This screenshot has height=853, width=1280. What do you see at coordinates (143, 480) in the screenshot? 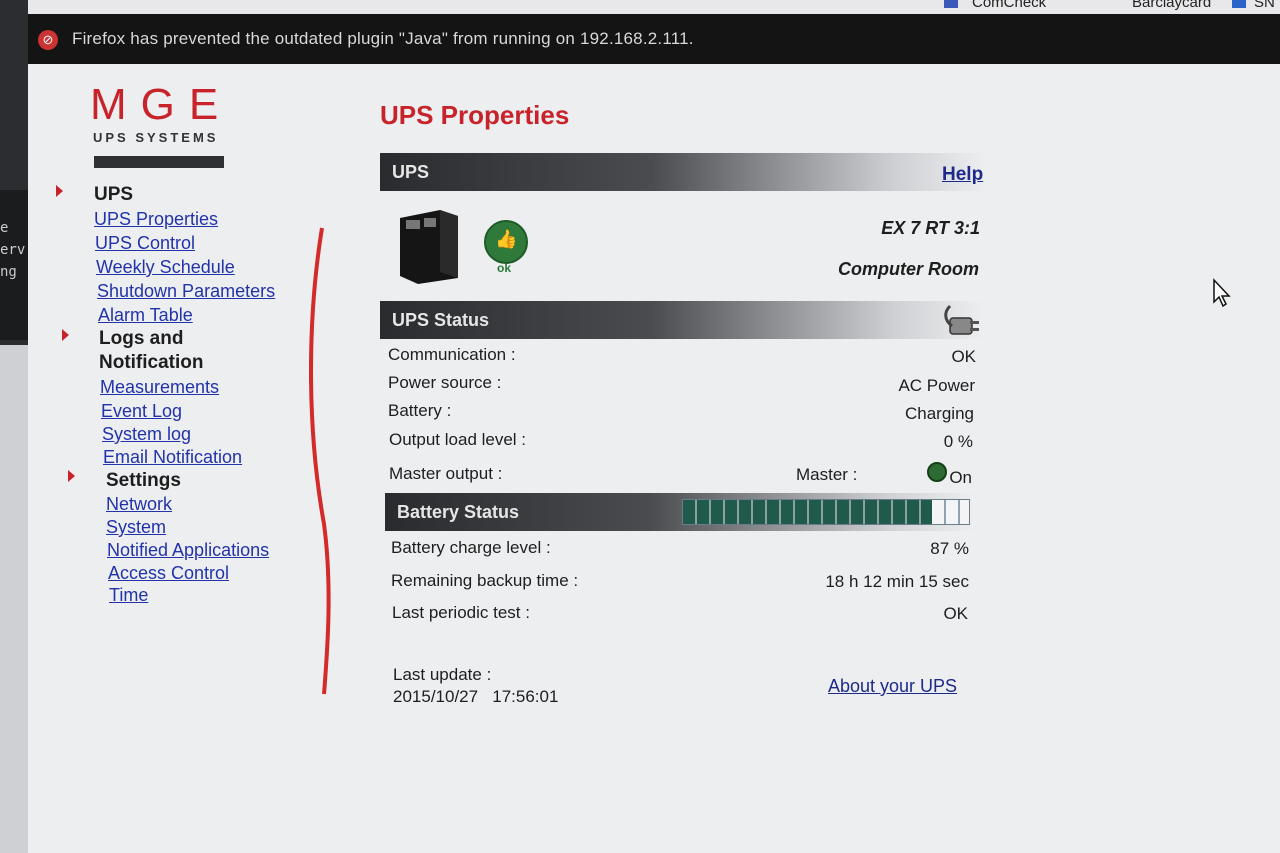
I see `nav-heading-settings: Settings` at bounding box center [143, 480].